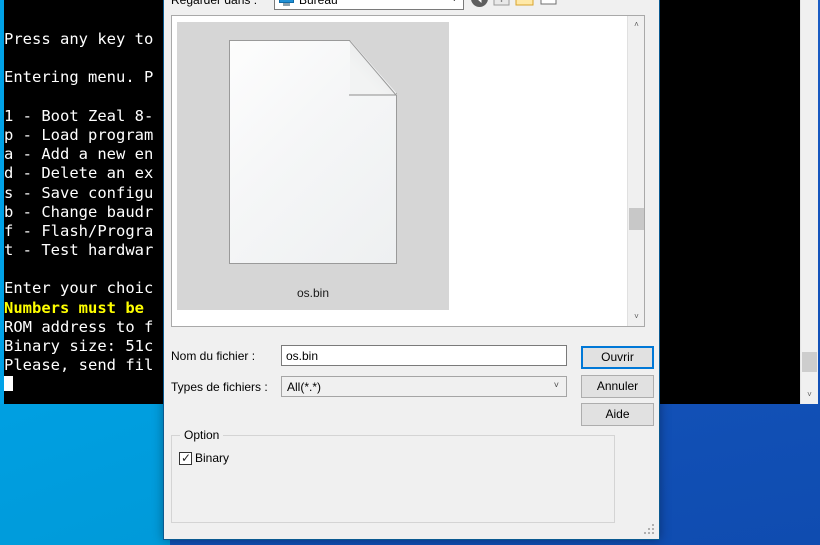  What do you see at coordinates (79, 211) in the screenshot?
I see `terminal-line: b - Change baudr` at bounding box center [79, 211].